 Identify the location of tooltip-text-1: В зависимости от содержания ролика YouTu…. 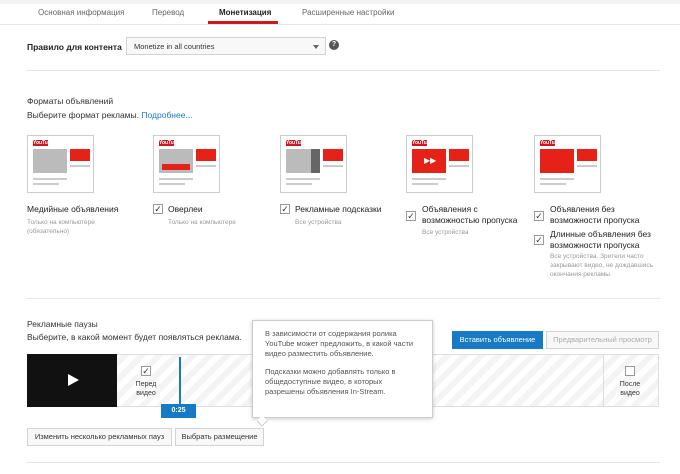
(339, 343).